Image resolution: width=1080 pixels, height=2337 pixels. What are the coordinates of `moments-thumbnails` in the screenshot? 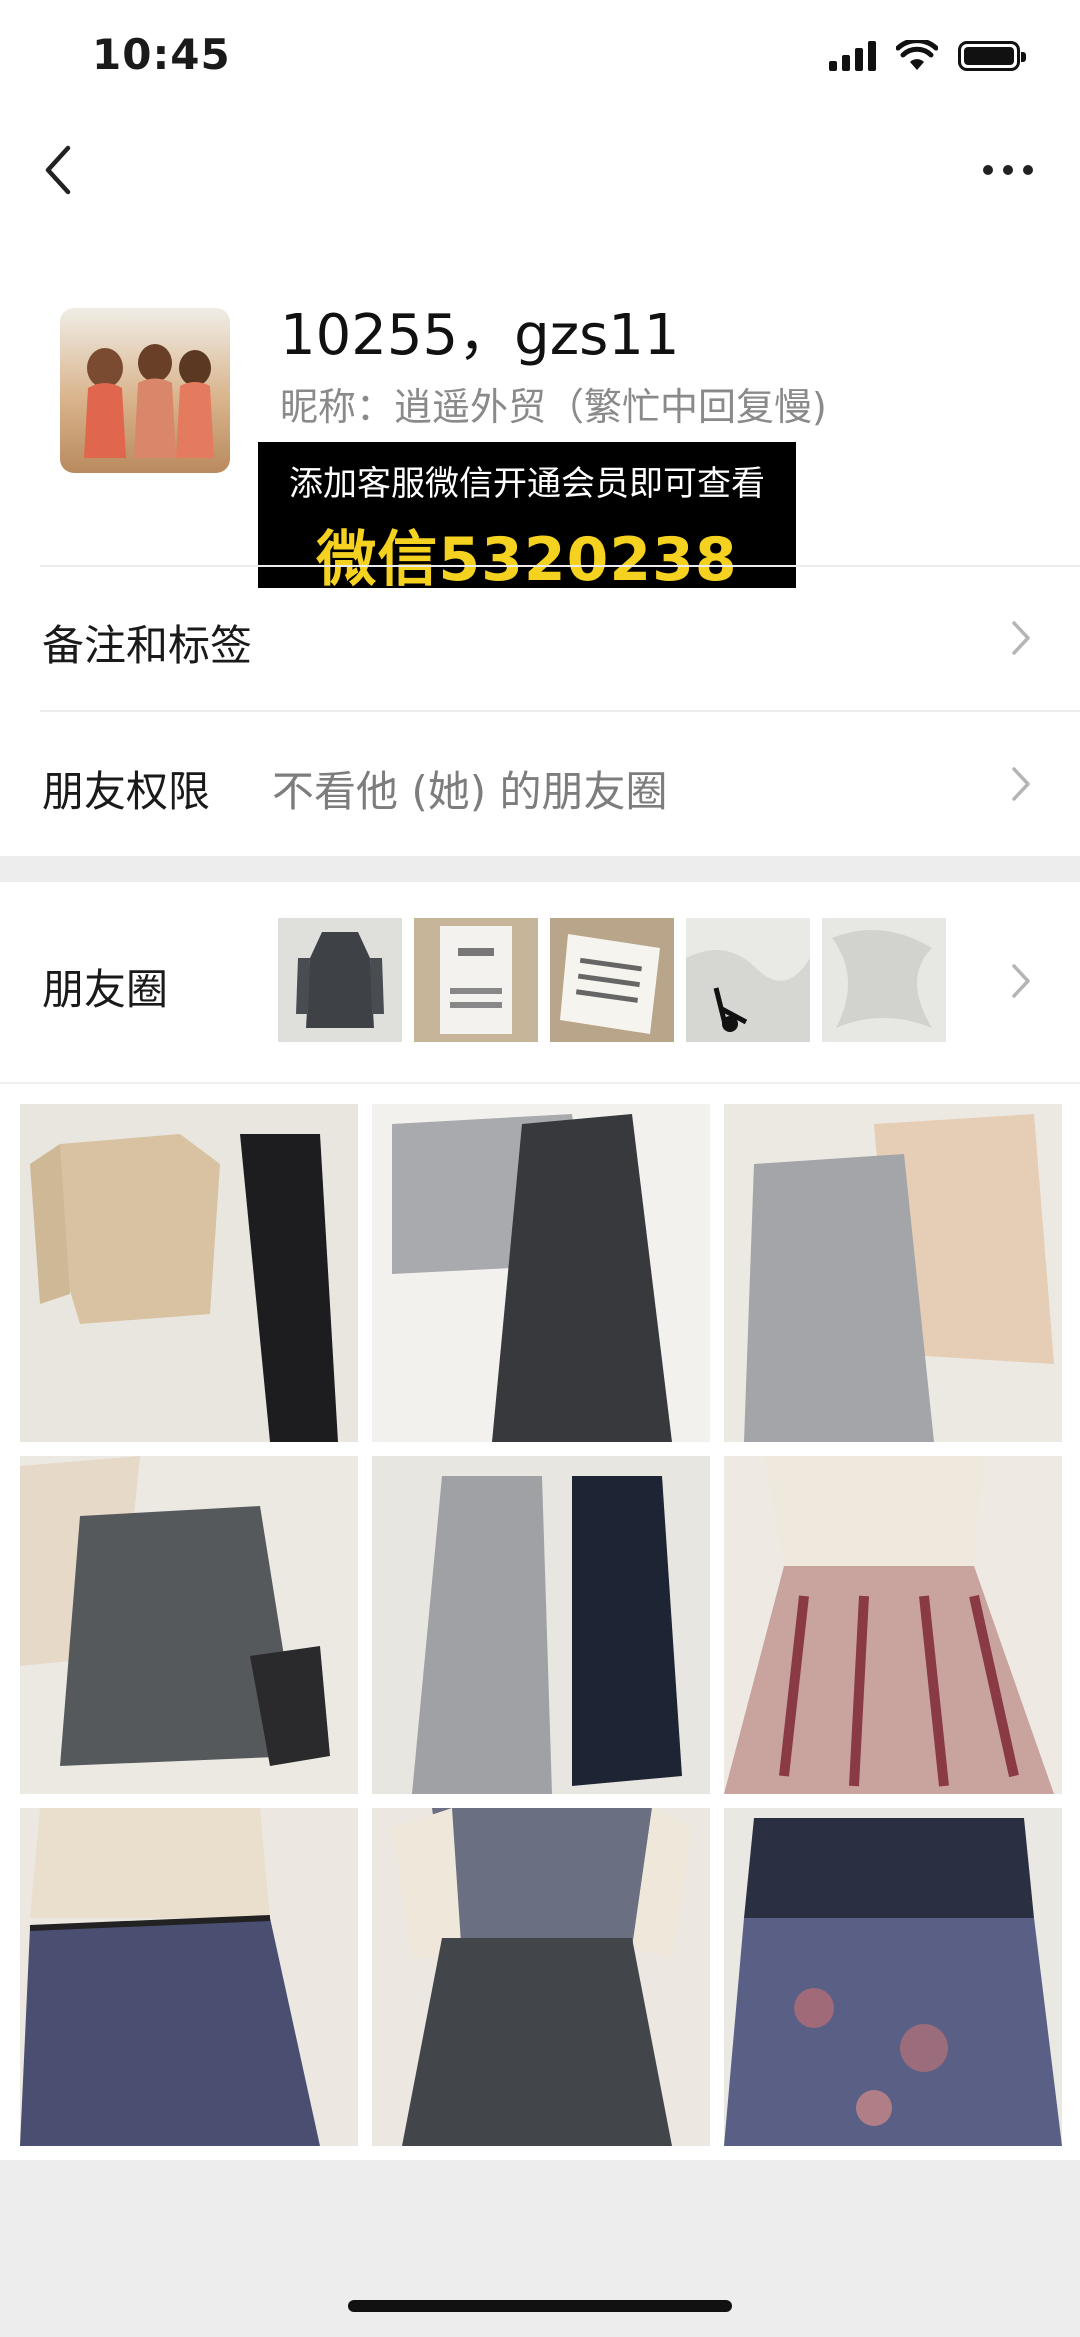 It's located at (612, 980).